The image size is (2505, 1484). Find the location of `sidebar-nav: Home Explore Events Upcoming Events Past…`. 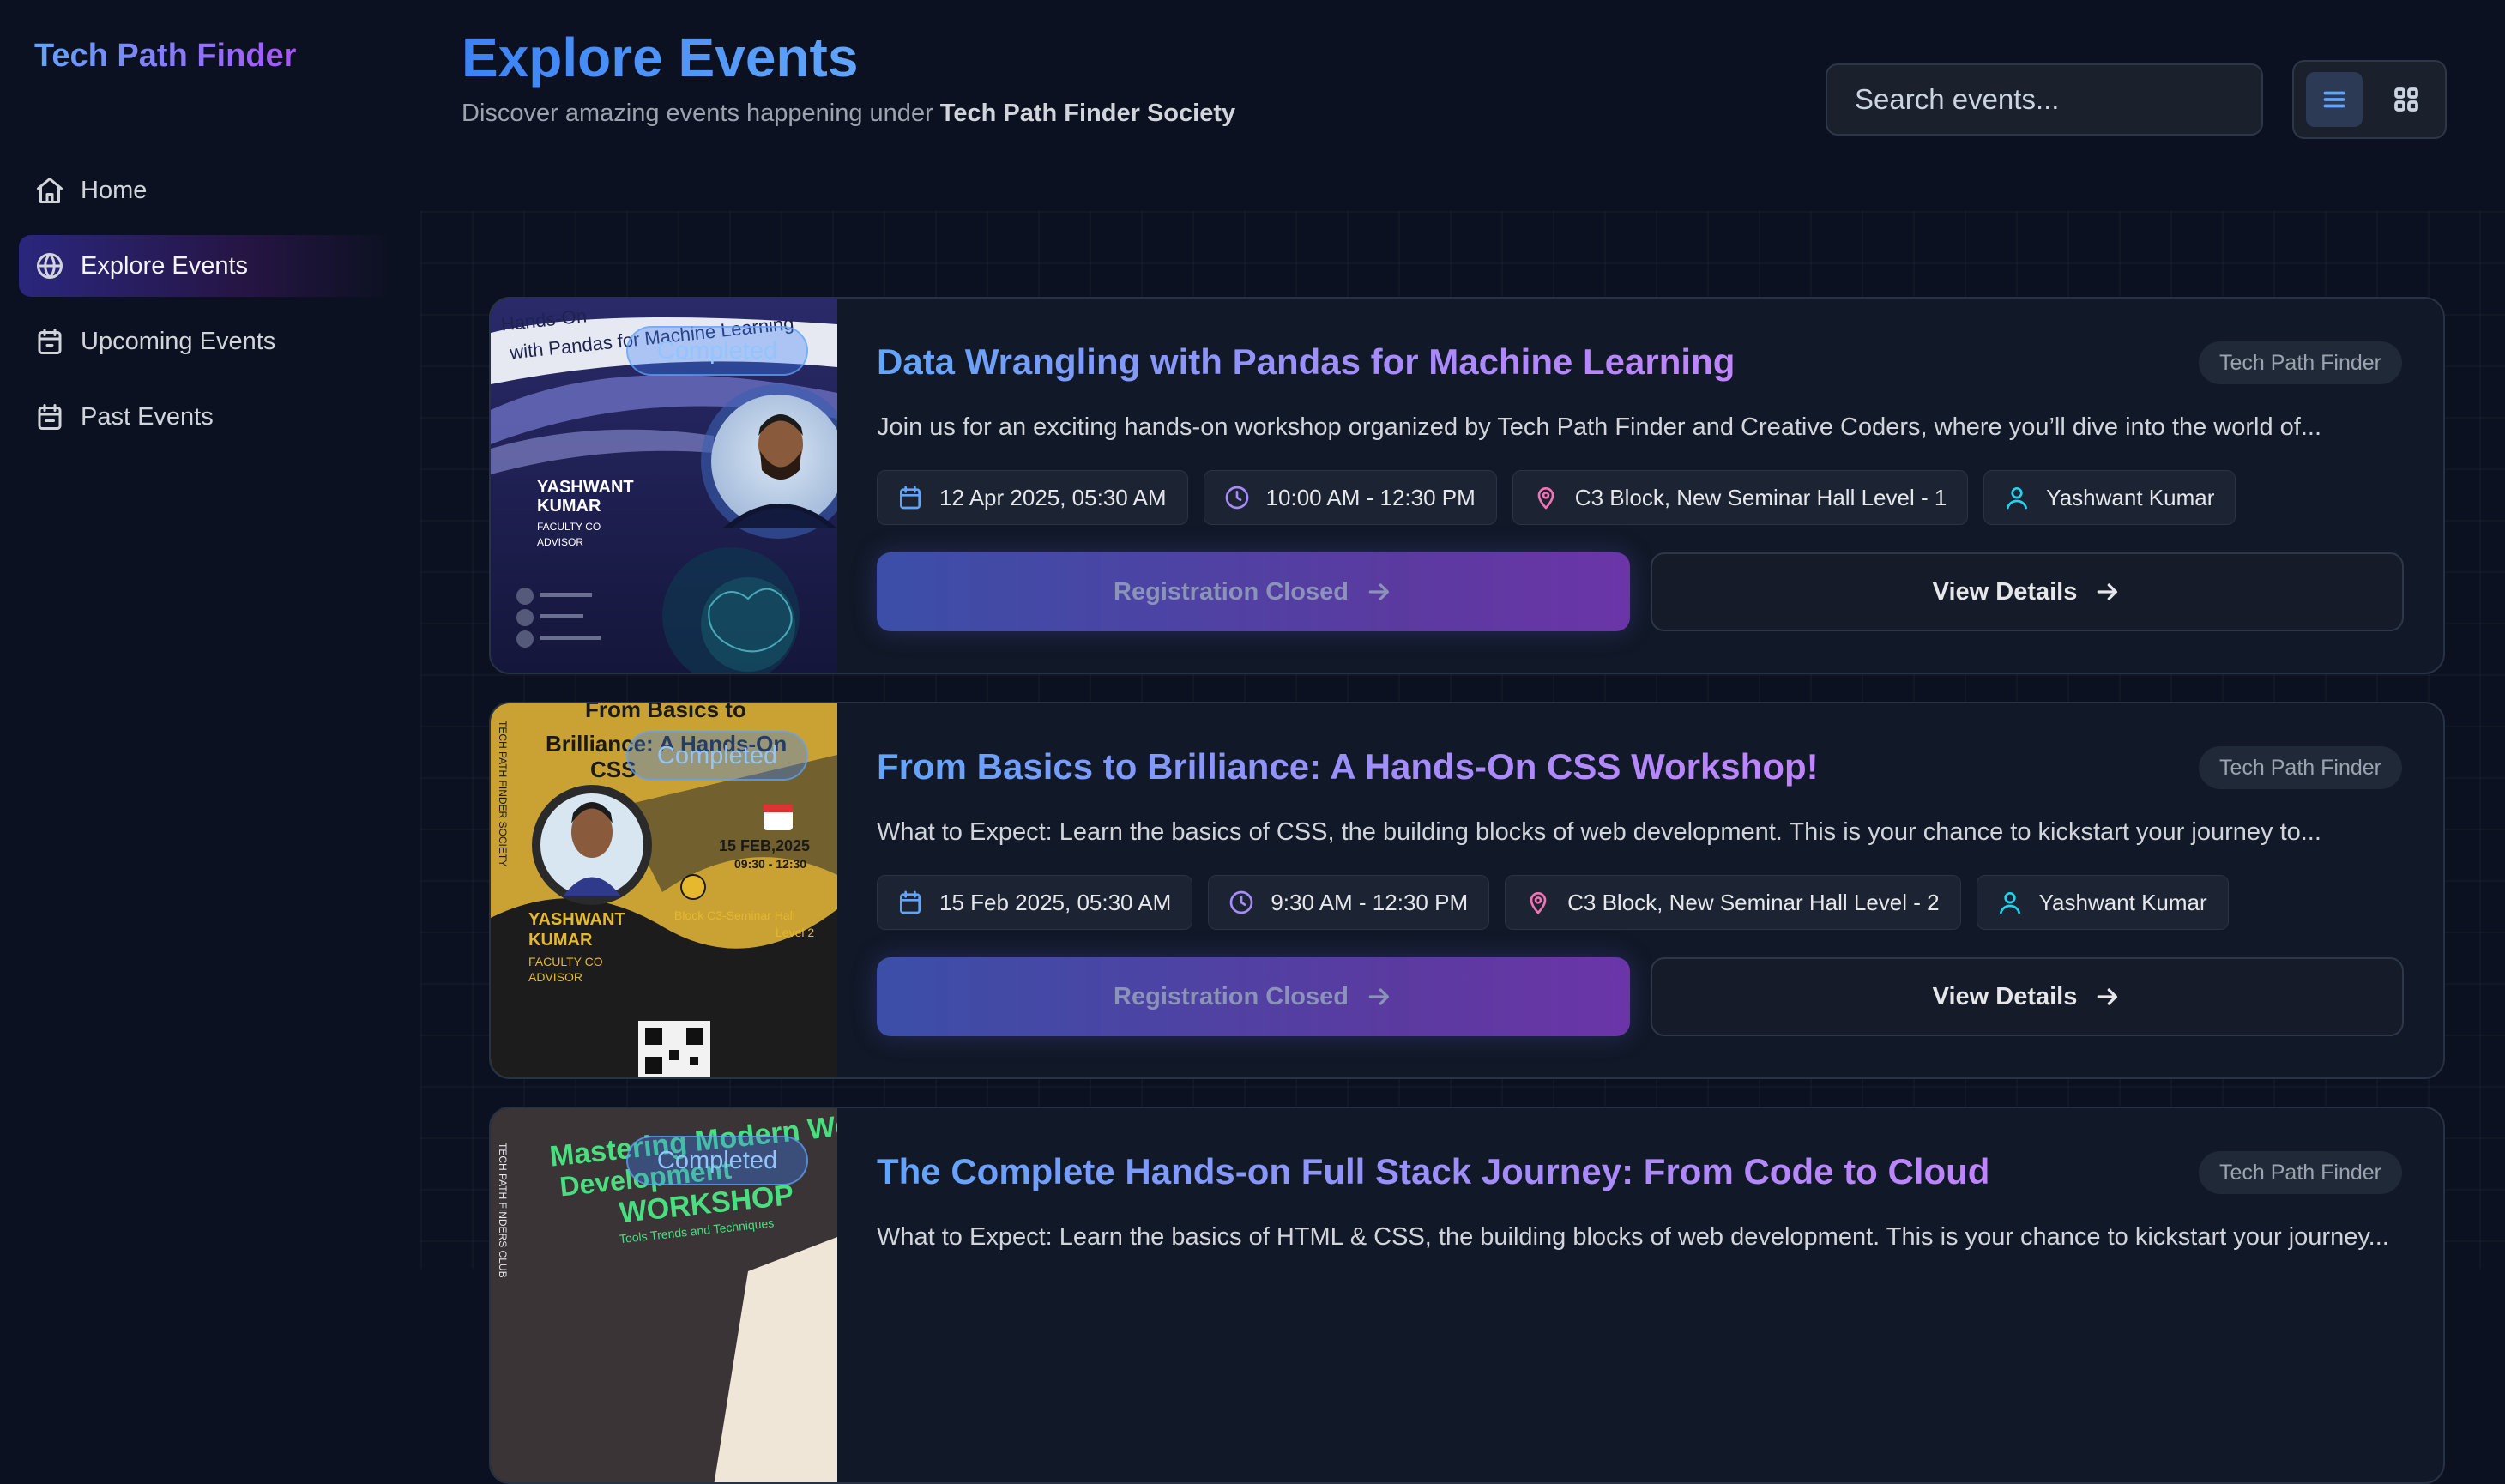

sidebar-nav: Home Explore Events Upcoming Events Past… is located at coordinates (207, 310).